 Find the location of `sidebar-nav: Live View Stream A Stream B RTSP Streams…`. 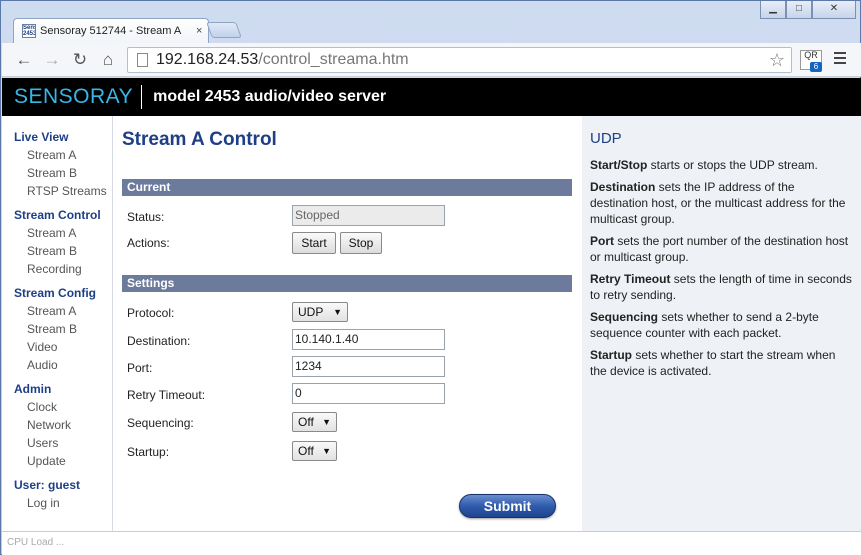

sidebar-nav: Live View Stream A Stream B RTSP Streams… is located at coordinates (57, 323).